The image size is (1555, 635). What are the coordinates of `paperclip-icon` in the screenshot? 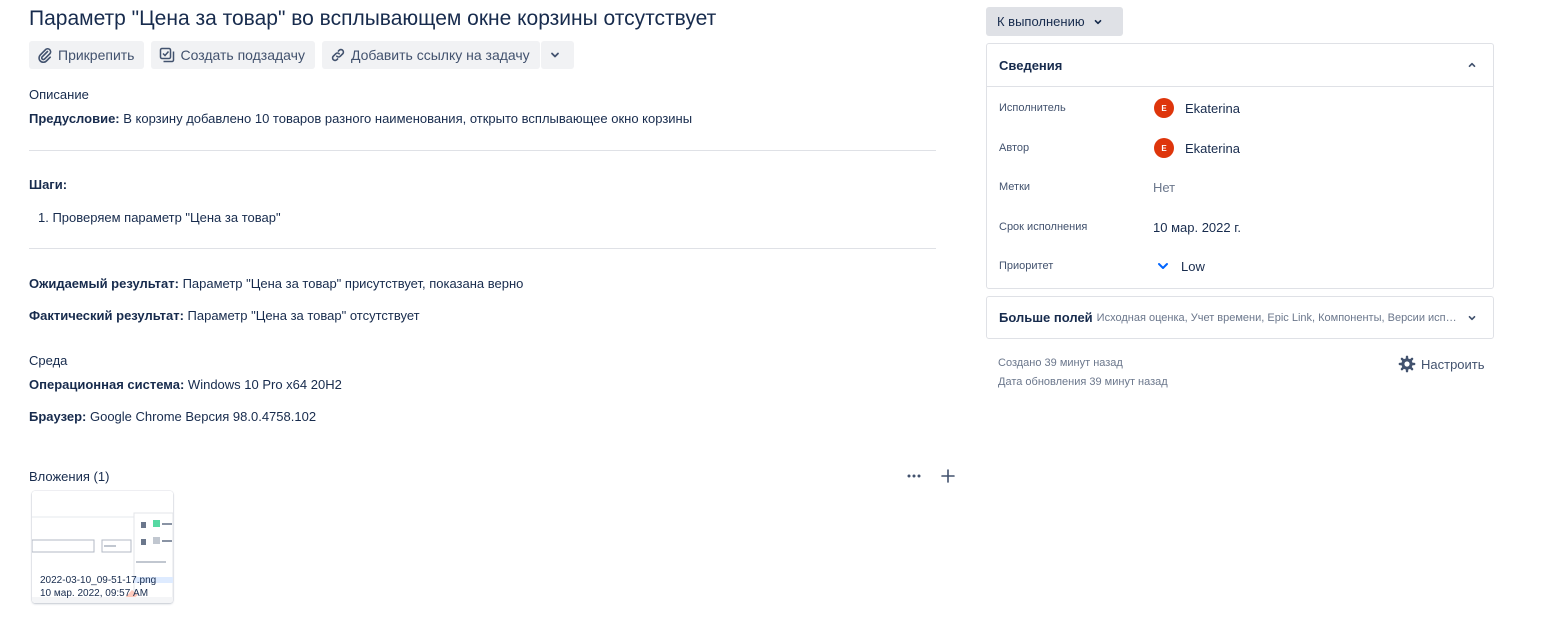 It's located at (45, 55).